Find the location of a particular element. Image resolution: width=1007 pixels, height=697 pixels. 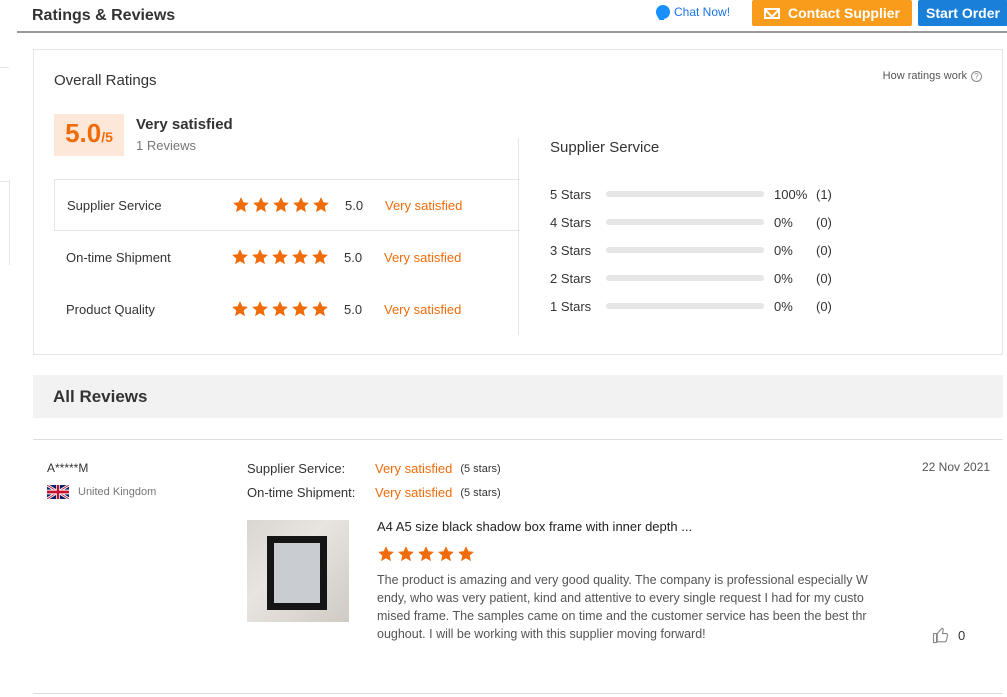

distribution-label: 4 Stars is located at coordinates (571, 222).